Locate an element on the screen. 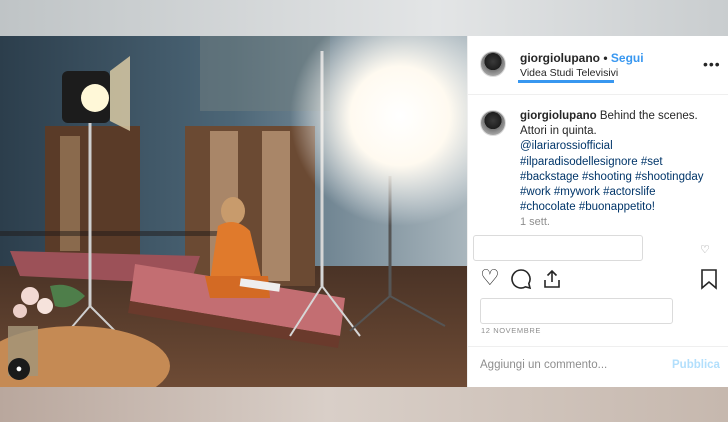  caption-line-1: Behind the scenes. is located at coordinates (648, 116).